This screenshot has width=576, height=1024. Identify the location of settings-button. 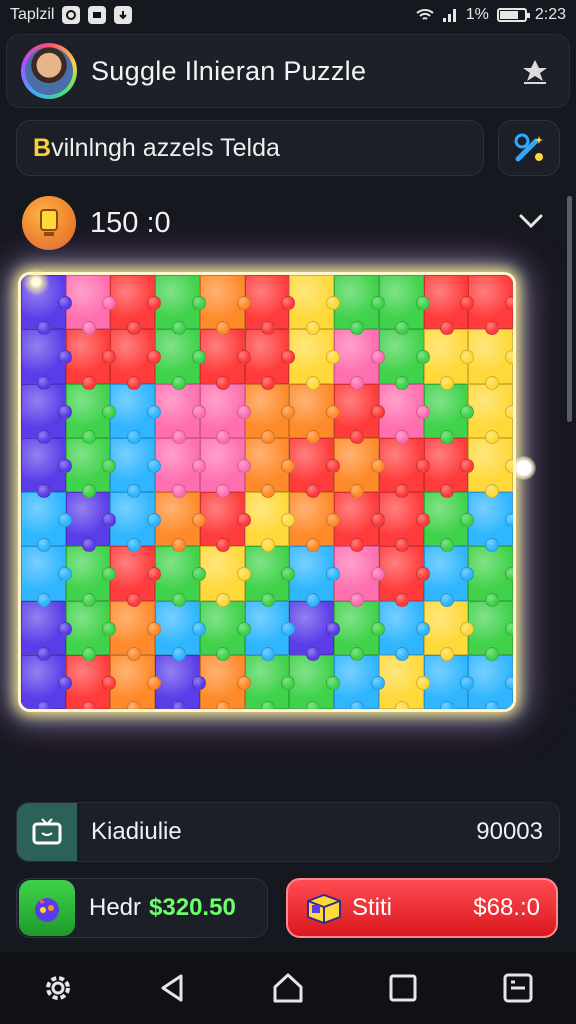
(58, 988).